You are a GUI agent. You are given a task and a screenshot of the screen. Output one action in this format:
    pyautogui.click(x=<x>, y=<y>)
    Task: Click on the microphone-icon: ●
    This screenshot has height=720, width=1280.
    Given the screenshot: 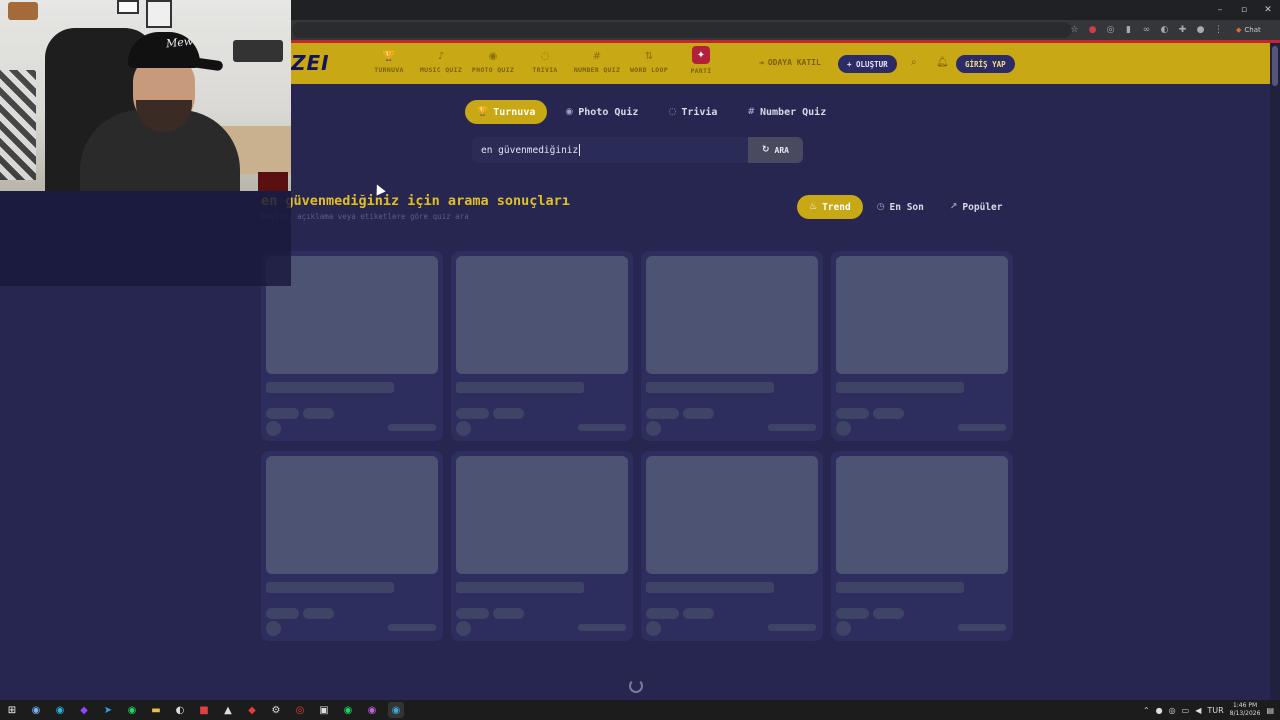 What is the action you would take?
    pyautogui.click(x=1159, y=710)
    